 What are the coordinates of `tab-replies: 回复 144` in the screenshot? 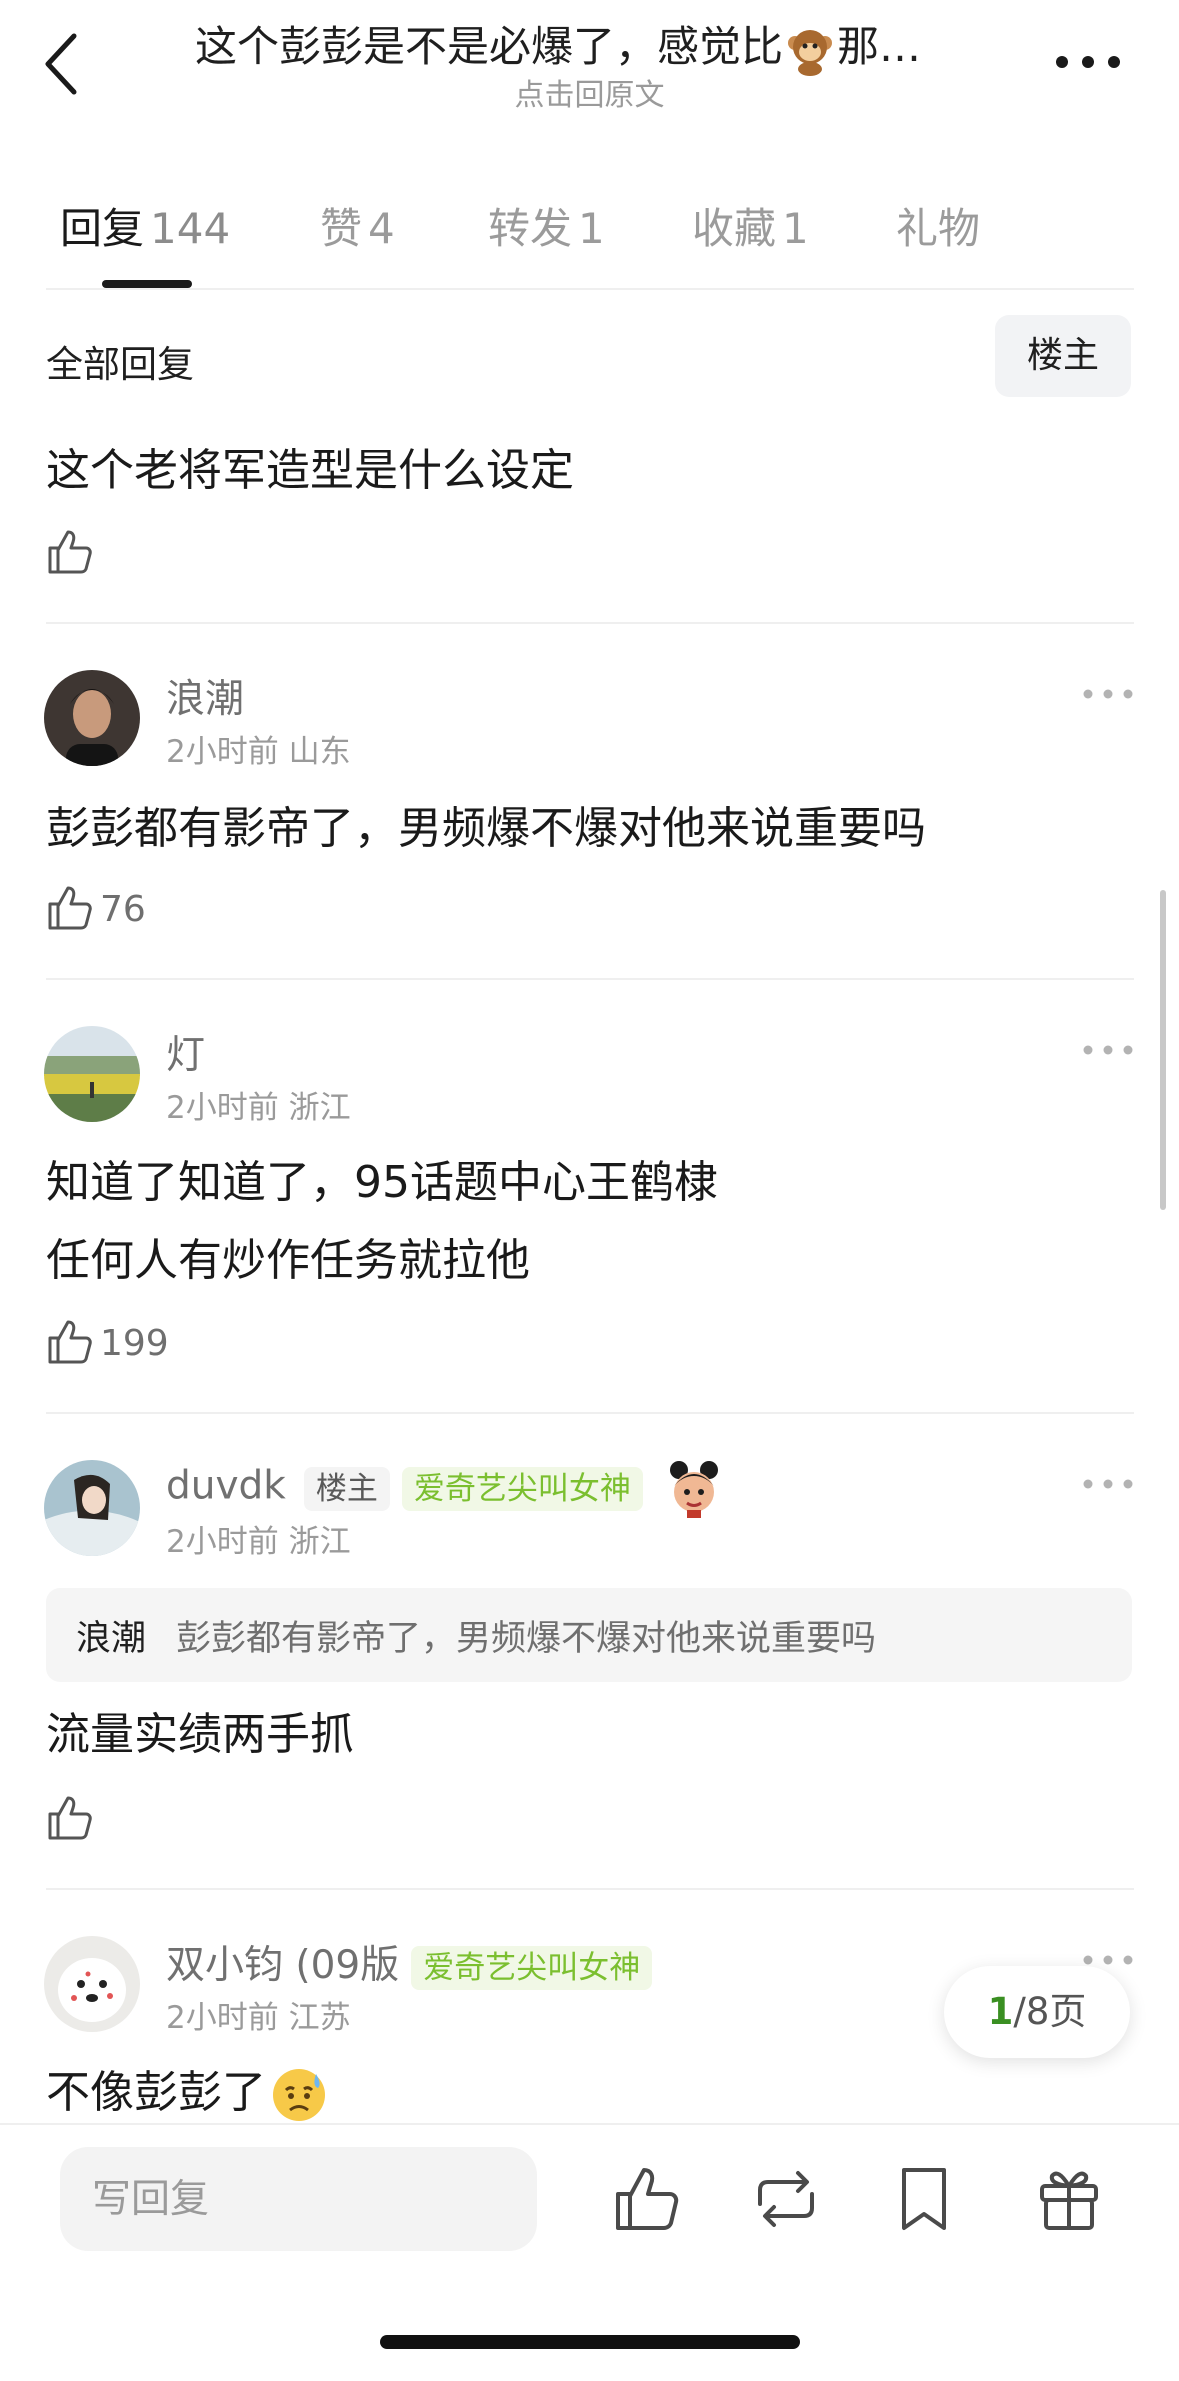 It's located at (145, 225).